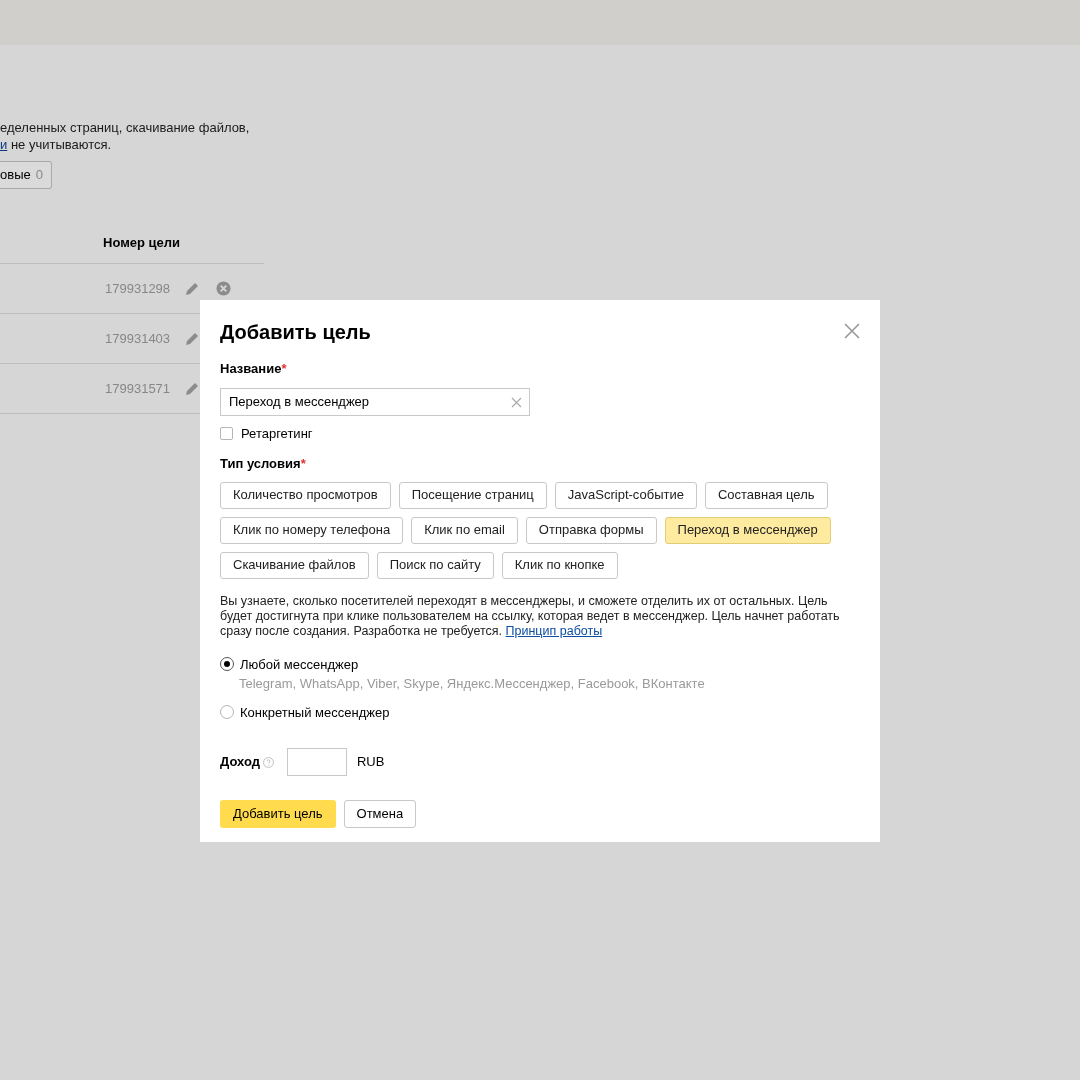 The height and width of the screenshot is (1080, 1080). I want to click on currency-label: RUB, so click(370, 762).